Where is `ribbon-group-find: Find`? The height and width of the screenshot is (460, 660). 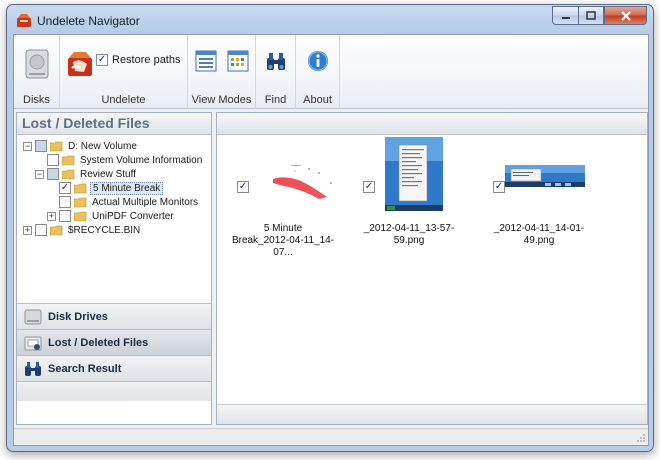 ribbon-group-find: Find is located at coordinates (276, 72).